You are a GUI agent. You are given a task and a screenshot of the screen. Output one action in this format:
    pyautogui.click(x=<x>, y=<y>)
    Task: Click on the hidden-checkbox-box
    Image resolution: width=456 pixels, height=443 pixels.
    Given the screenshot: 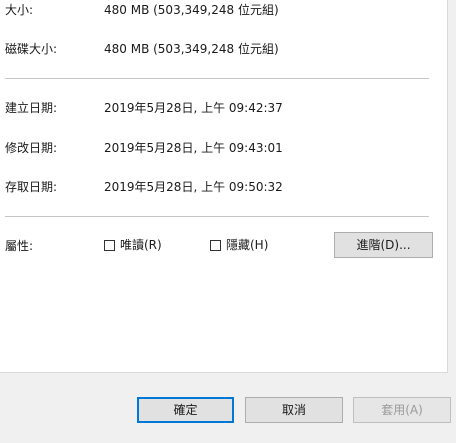 What is the action you would take?
    pyautogui.click(x=215, y=245)
    